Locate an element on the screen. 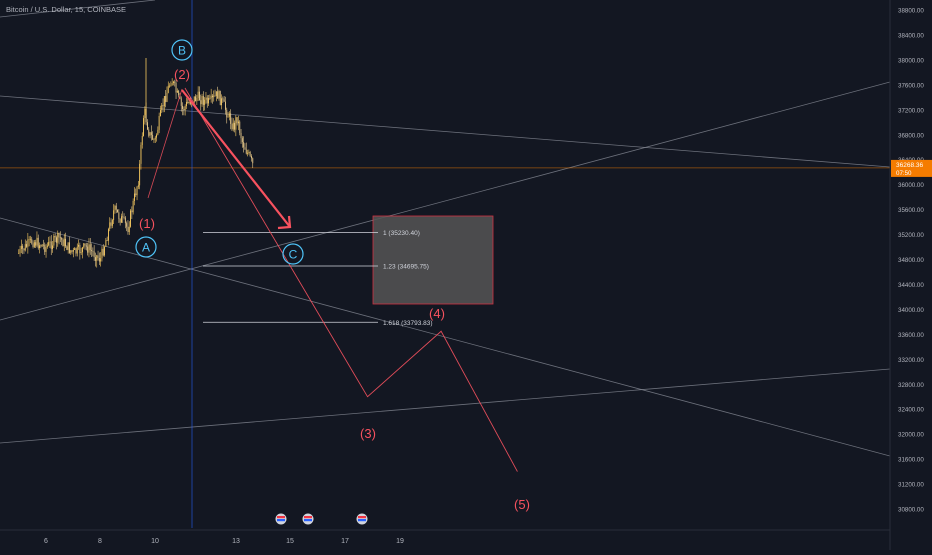 This screenshot has height=555, width=932. price-tick-14: 33200.00 is located at coordinates (911, 360).